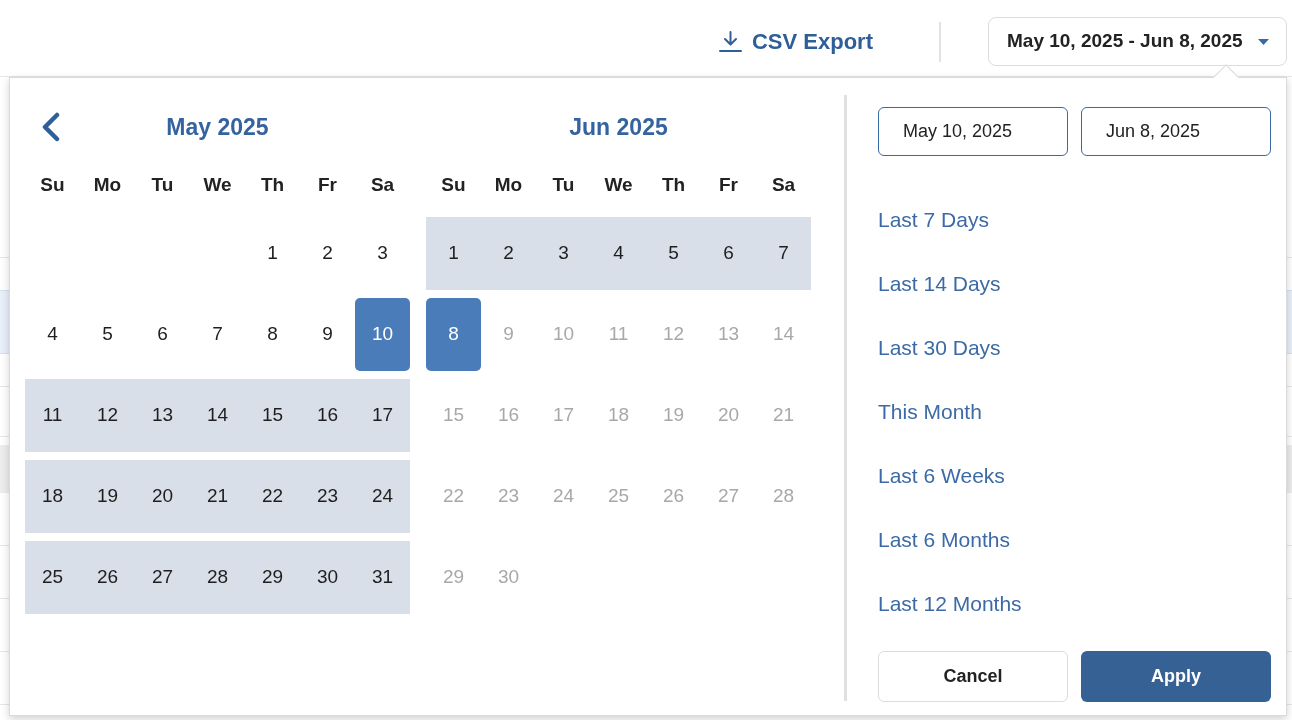  Describe the element at coordinates (950, 604) in the screenshot. I see `preset-option: Last 12 Months` at that location.